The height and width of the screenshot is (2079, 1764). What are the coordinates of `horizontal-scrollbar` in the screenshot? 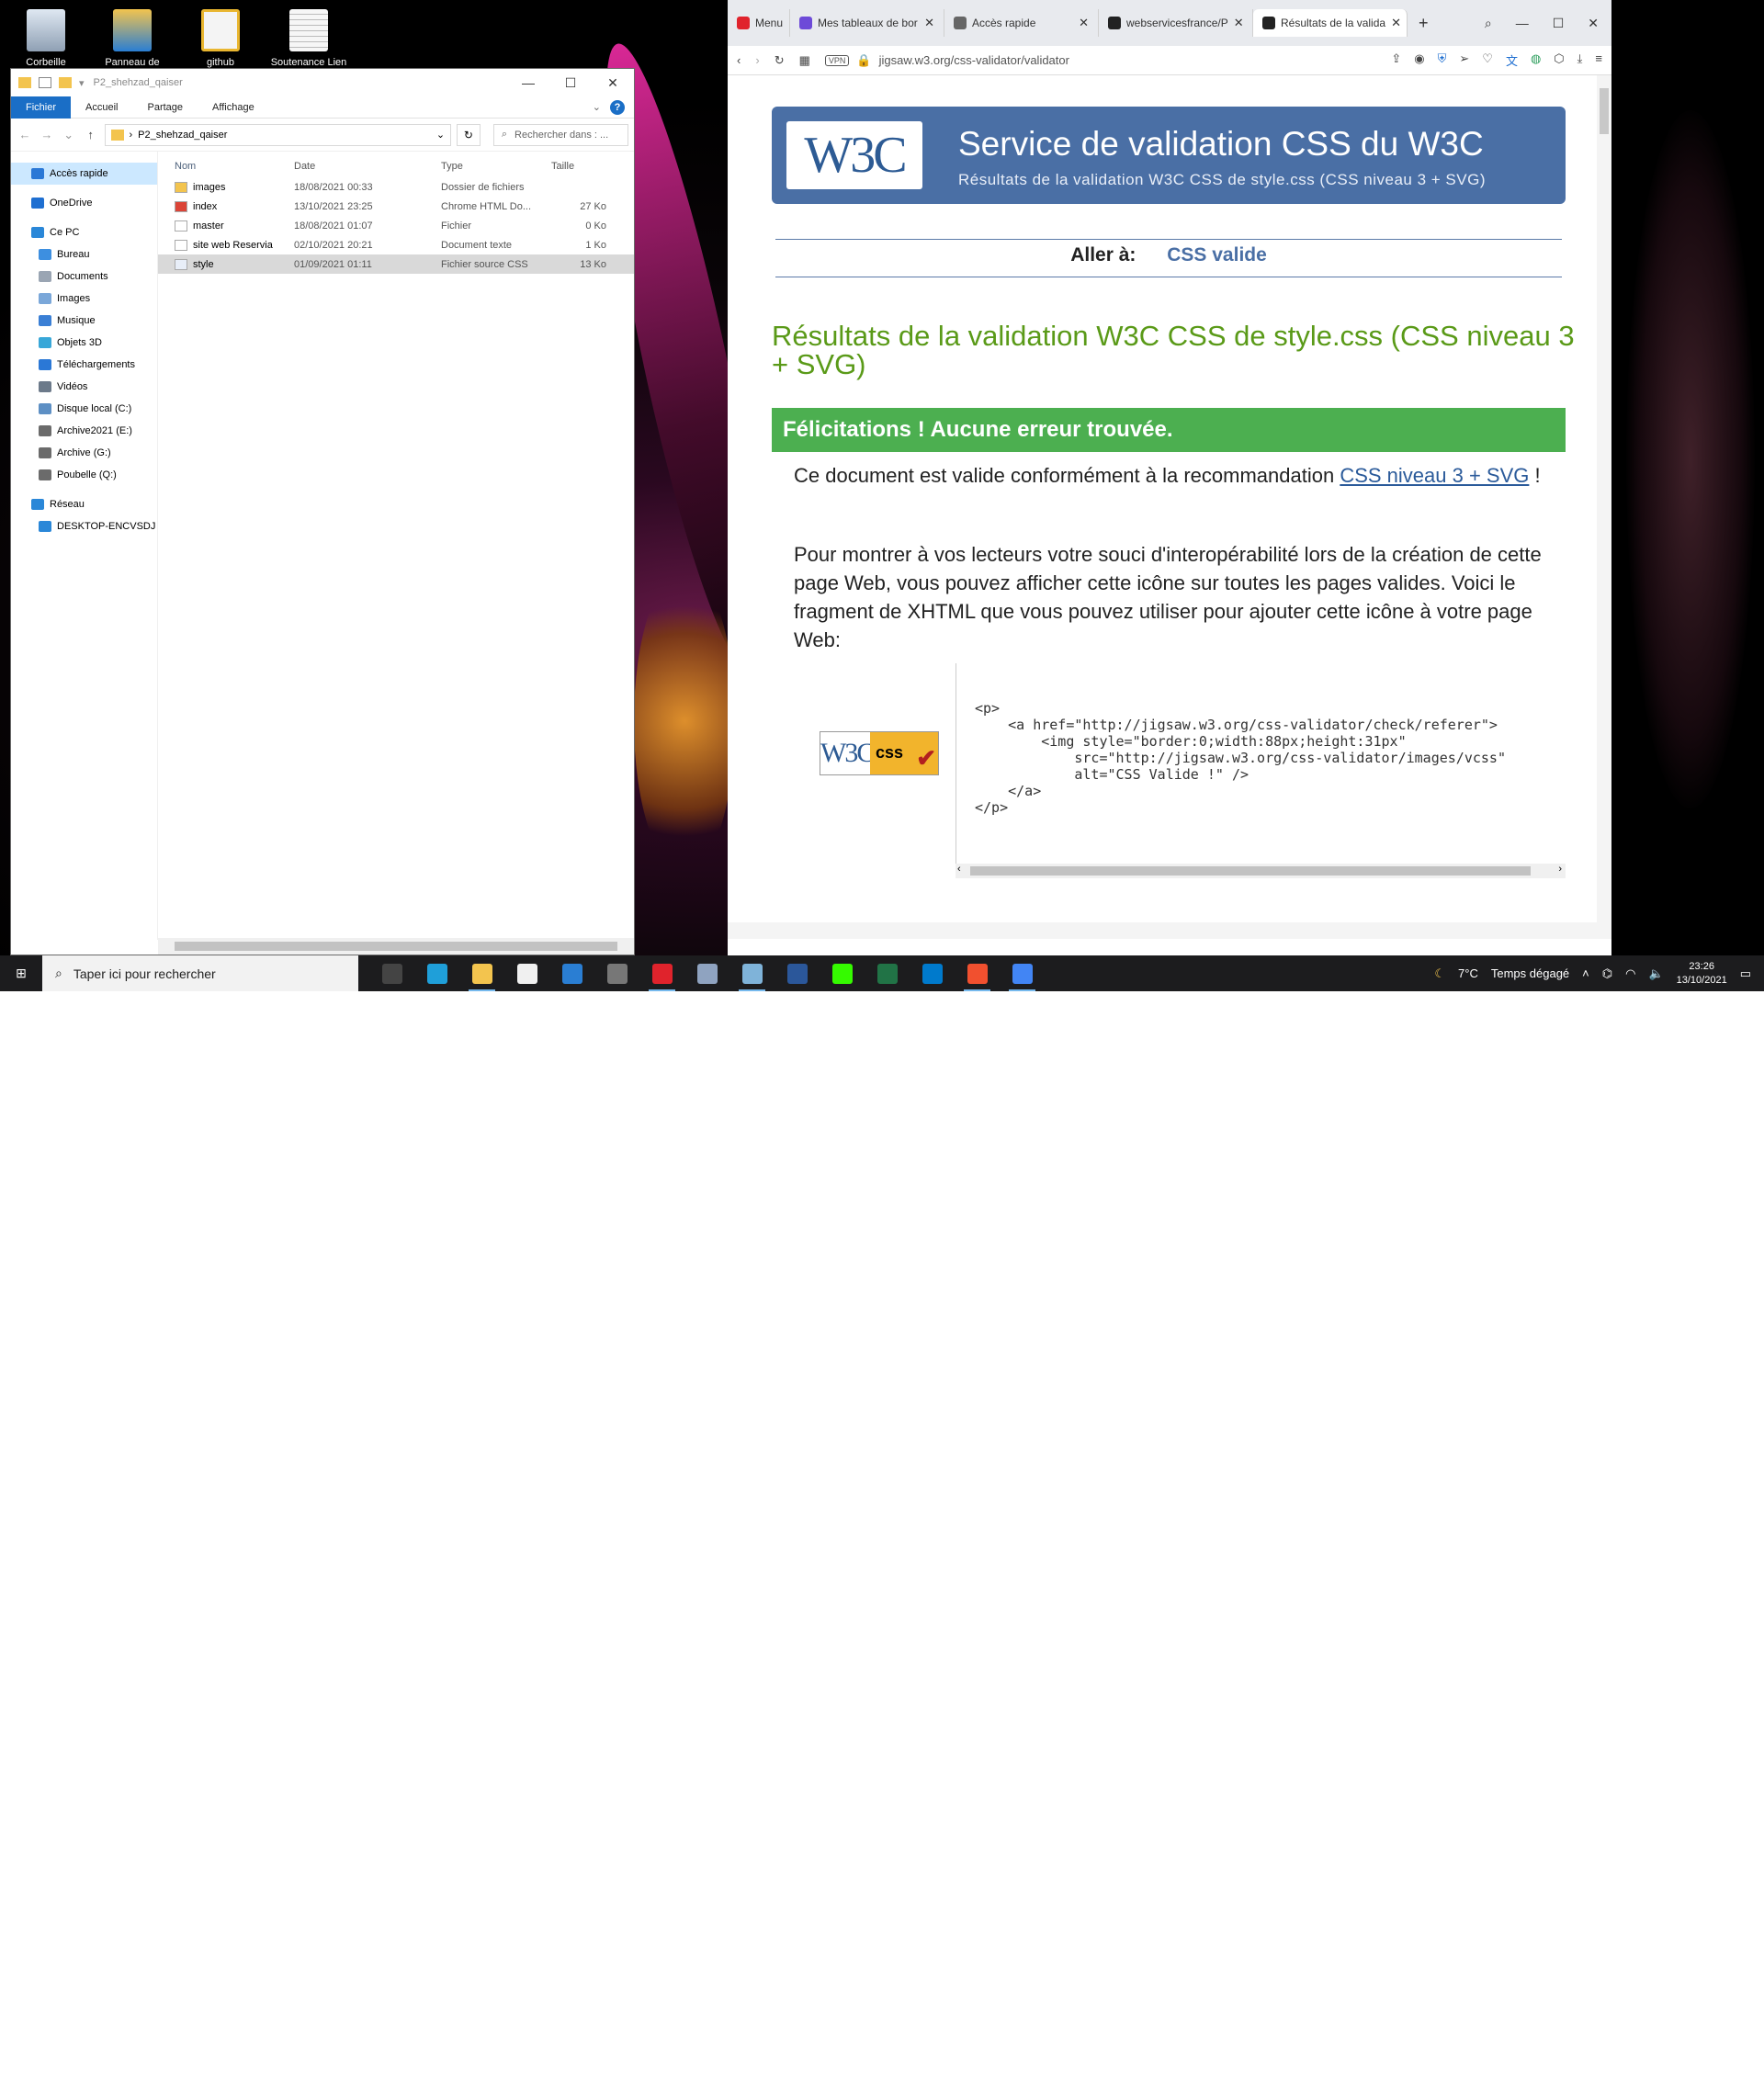 It's located at (396, 946).